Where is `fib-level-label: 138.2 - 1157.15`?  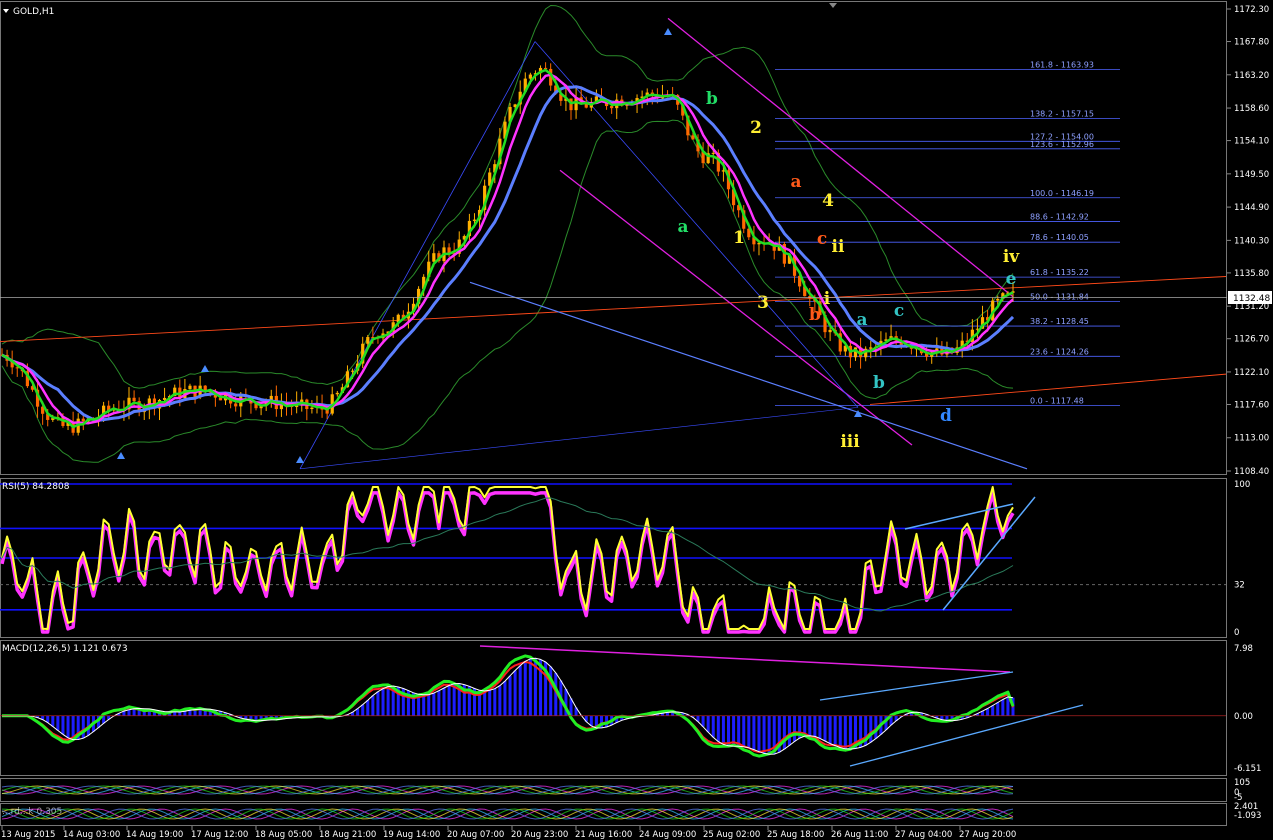 fib-level-label: 138.2 - 1157.15 is located at coordinates (1062, 114).